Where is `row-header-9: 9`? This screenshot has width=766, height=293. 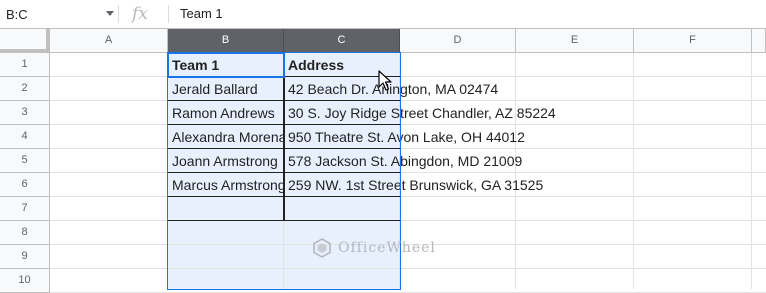 row-header-9: 9 is located at coordinates (25, 257).